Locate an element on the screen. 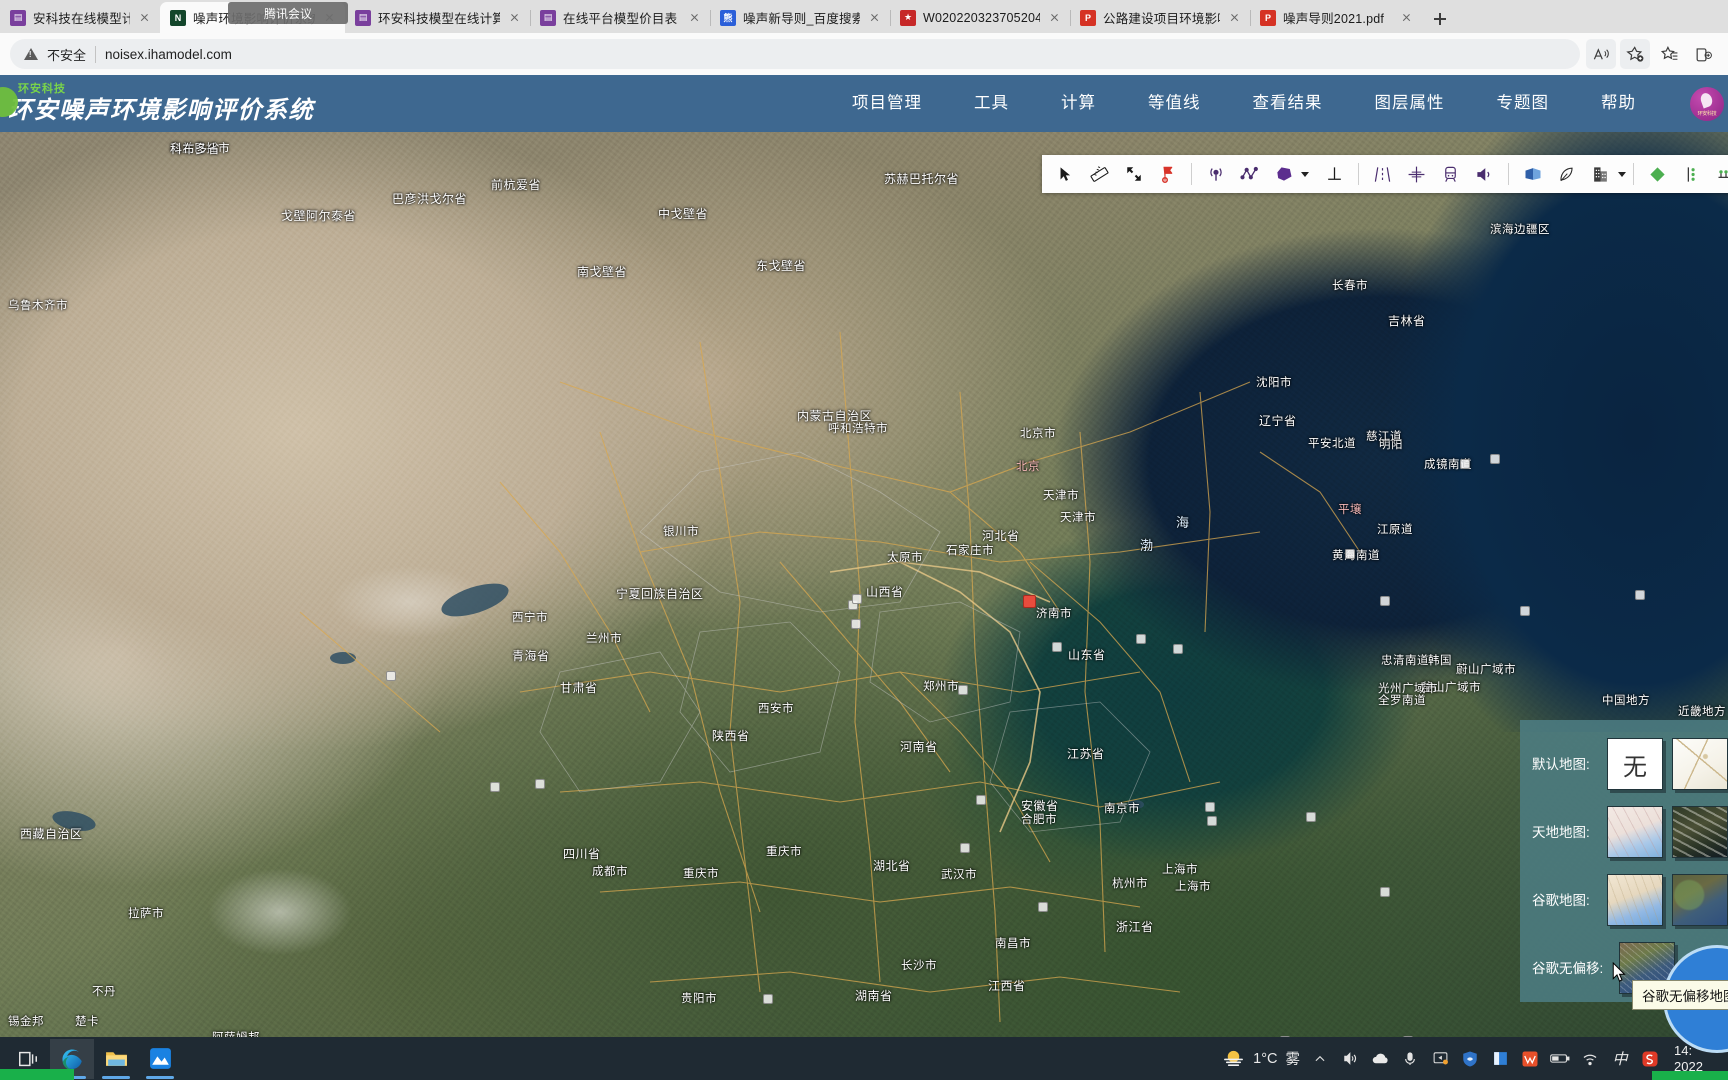  favorites-icon is located at coordinates (1669, 54).